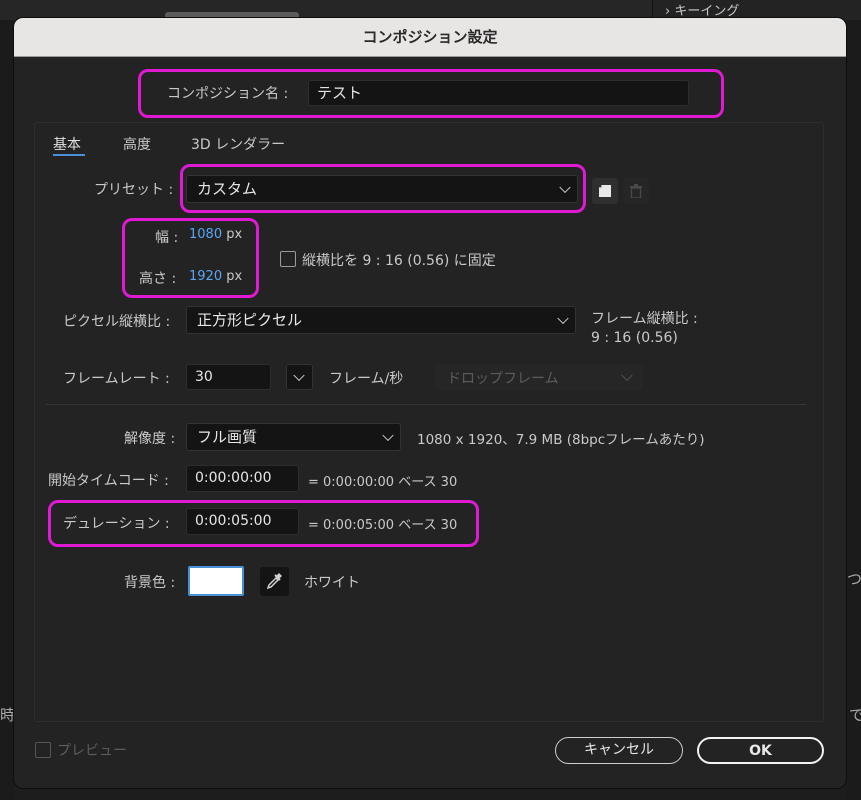  What do you see at coordinates (234, 276) in the screenshot?
I see `height-unit: px` at bounding box center [234, 276].